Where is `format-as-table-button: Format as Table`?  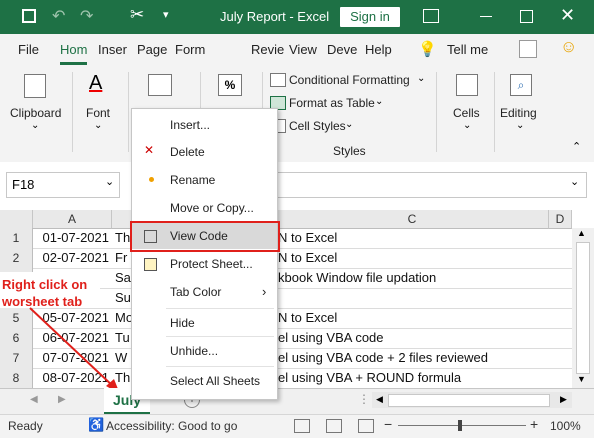
format-as-table-button: Format as Table is located at coordinates (332, 103).